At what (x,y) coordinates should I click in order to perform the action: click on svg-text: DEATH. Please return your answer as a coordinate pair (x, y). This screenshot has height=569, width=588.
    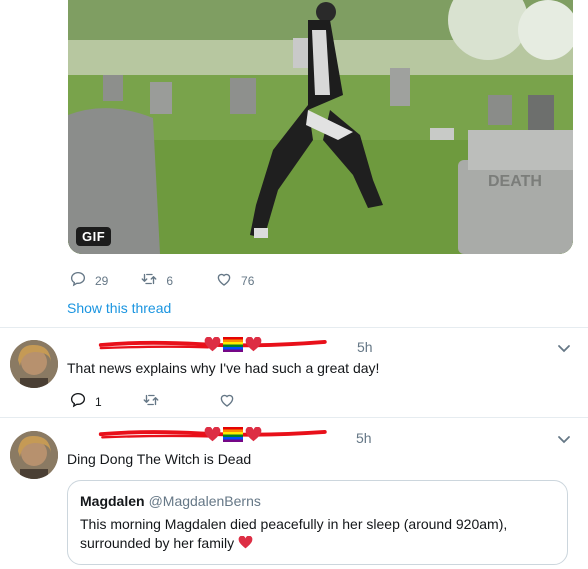
    Looking at the image, I should click on (515, 181).